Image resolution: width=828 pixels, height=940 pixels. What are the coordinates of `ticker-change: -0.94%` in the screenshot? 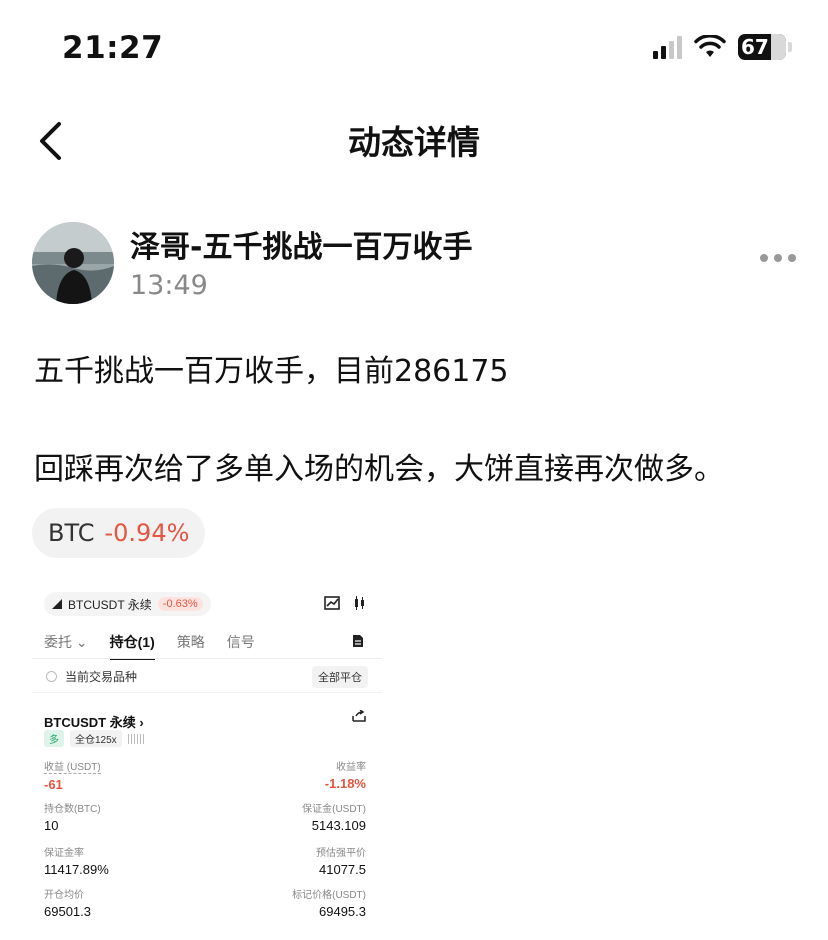 It's located at (147, 533).